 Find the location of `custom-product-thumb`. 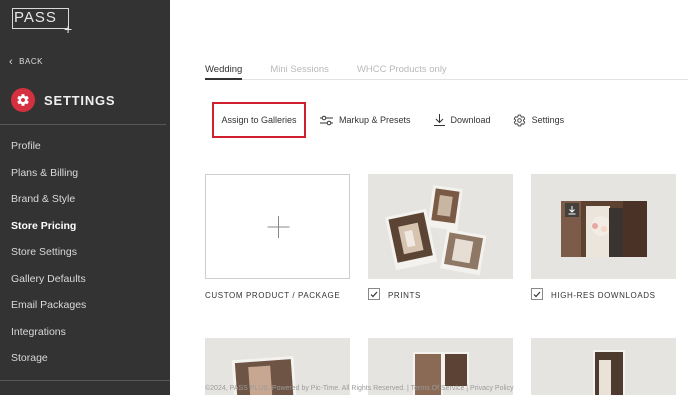

custom-product-thumb is located at coordinates (277, 226).